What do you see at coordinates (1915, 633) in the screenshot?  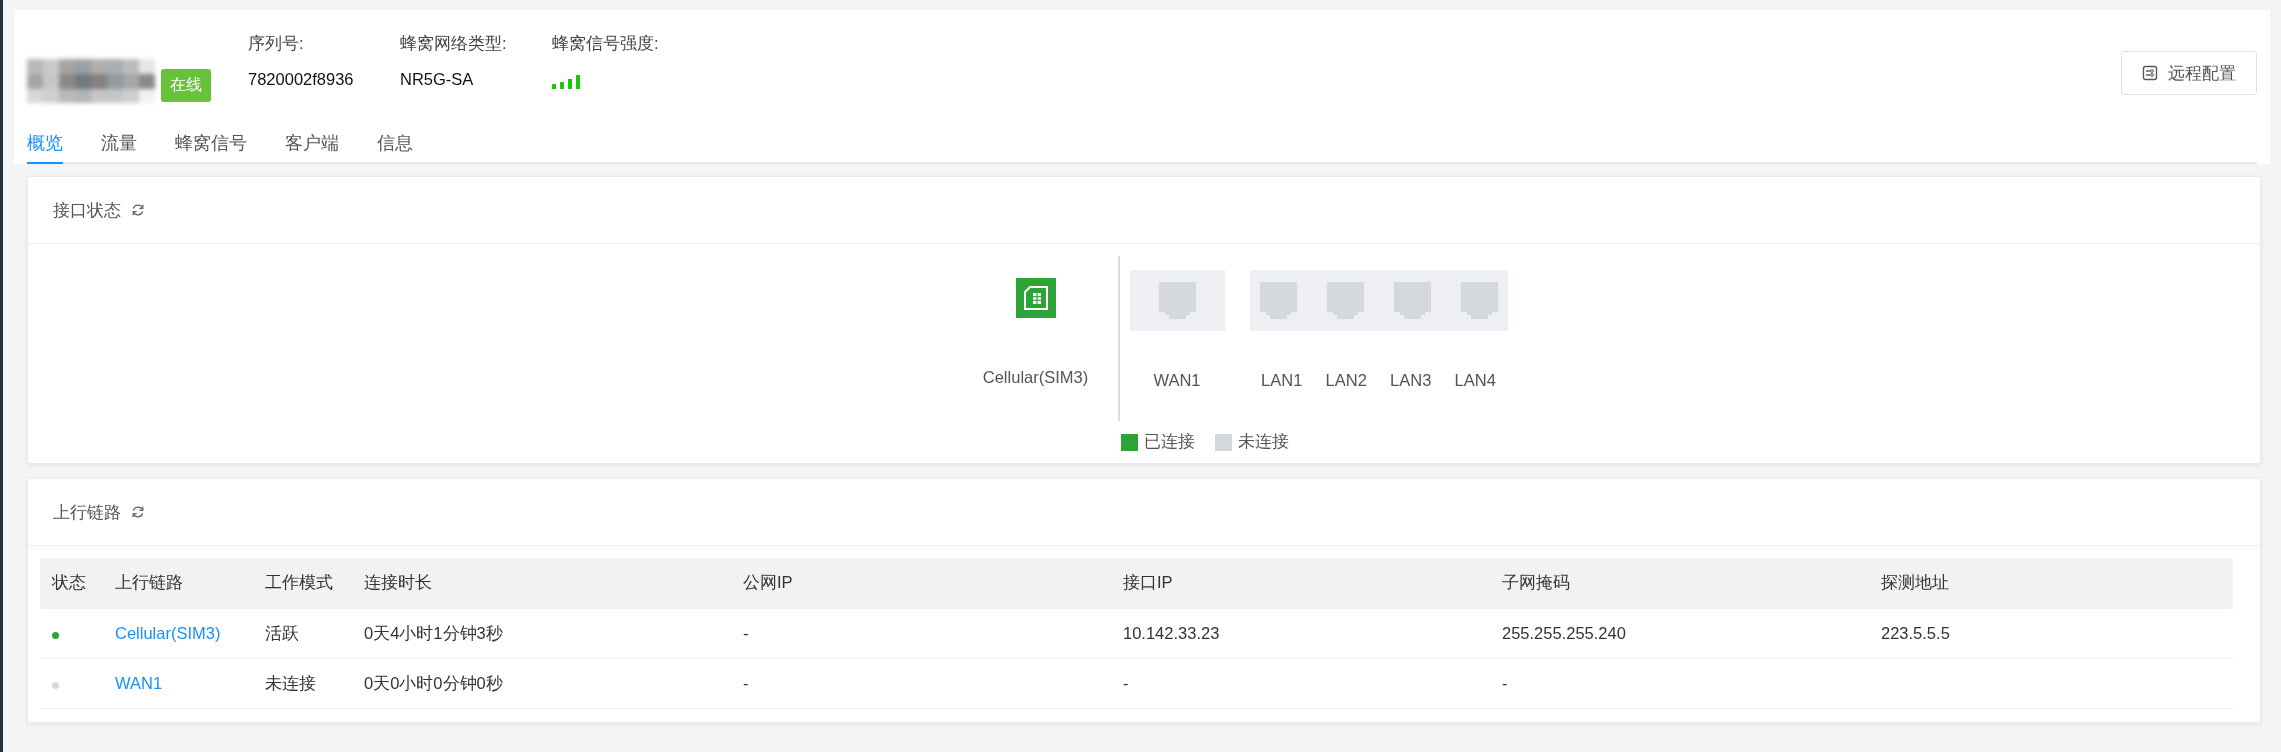 I see `table-cell: 223.5.5.5` at bounding box center [1915, 633].